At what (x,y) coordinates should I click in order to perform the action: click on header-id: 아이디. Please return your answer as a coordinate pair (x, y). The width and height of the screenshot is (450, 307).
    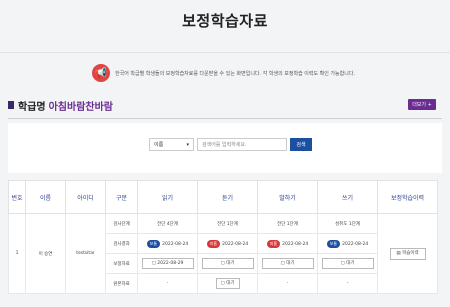
    Looking at the image, I should click on (85, 197).